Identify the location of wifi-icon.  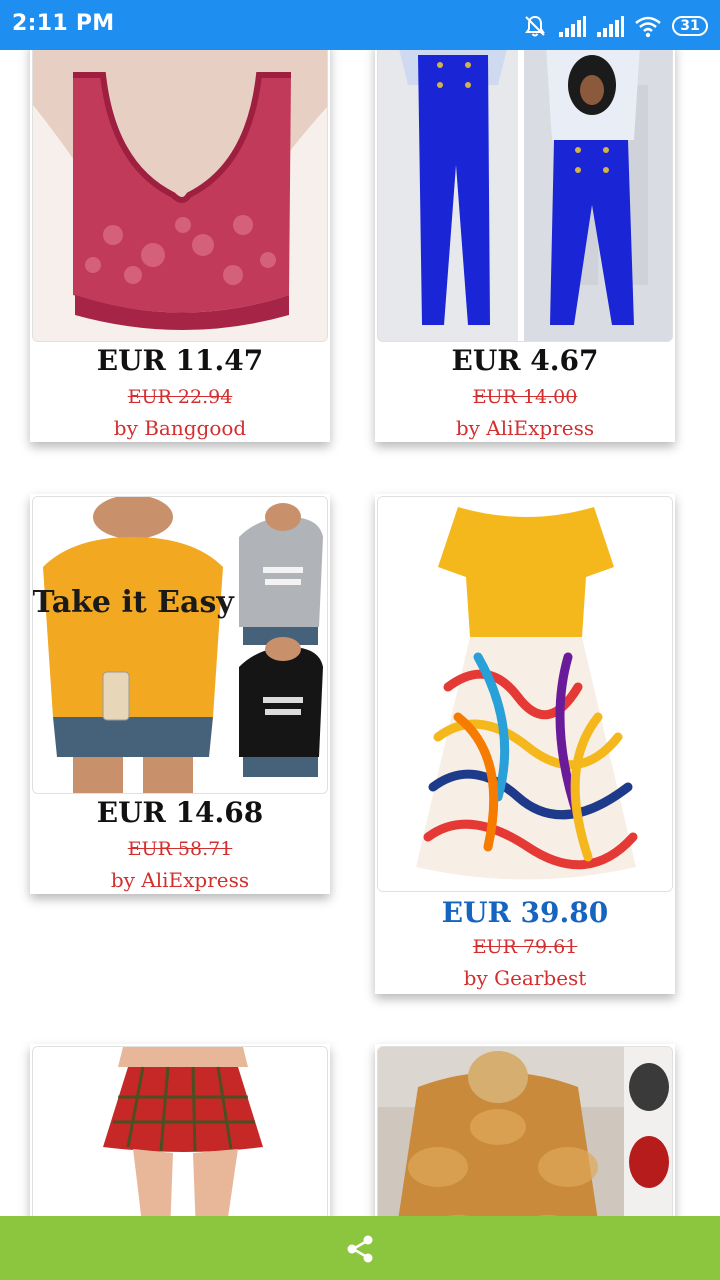
(648, 27).